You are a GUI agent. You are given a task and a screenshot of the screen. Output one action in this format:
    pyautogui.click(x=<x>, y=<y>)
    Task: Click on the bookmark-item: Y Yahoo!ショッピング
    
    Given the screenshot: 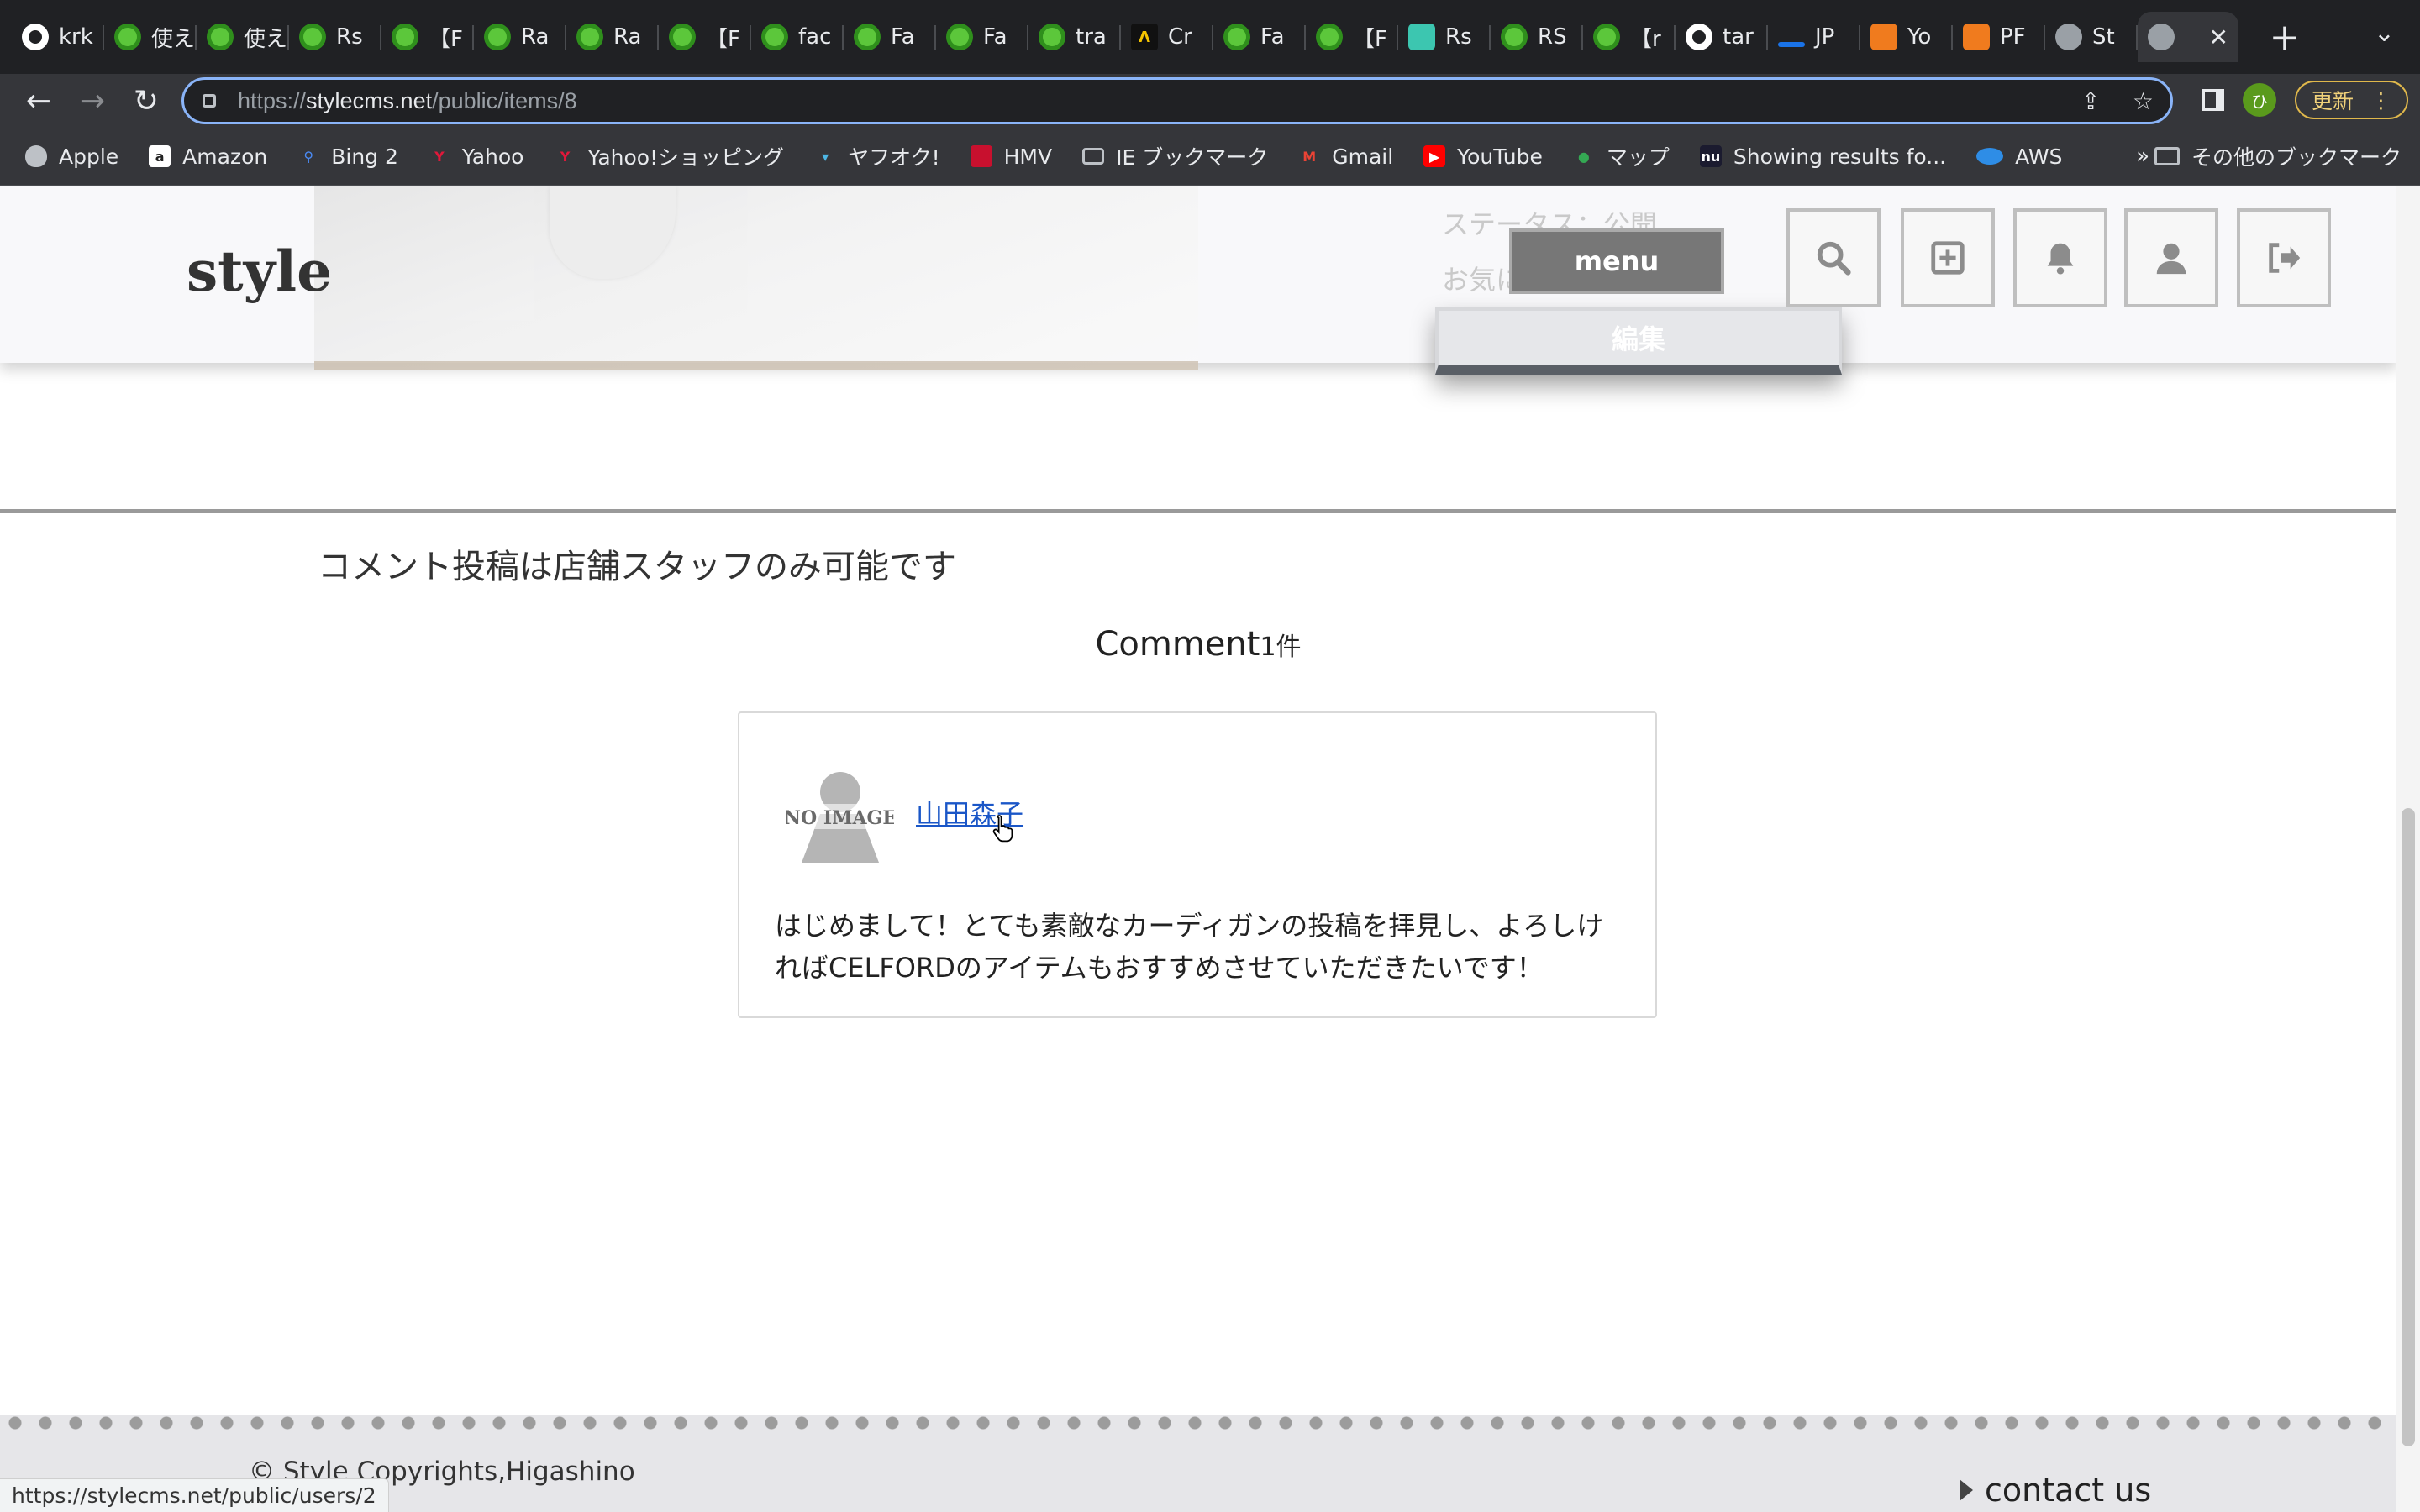 What is the action you would take?
    pyautogui.click(x=669, y=156)
    